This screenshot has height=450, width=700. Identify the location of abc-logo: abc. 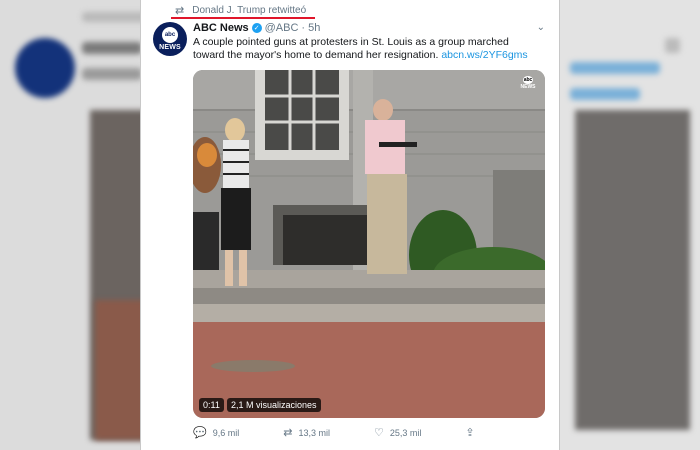
(170, 35).